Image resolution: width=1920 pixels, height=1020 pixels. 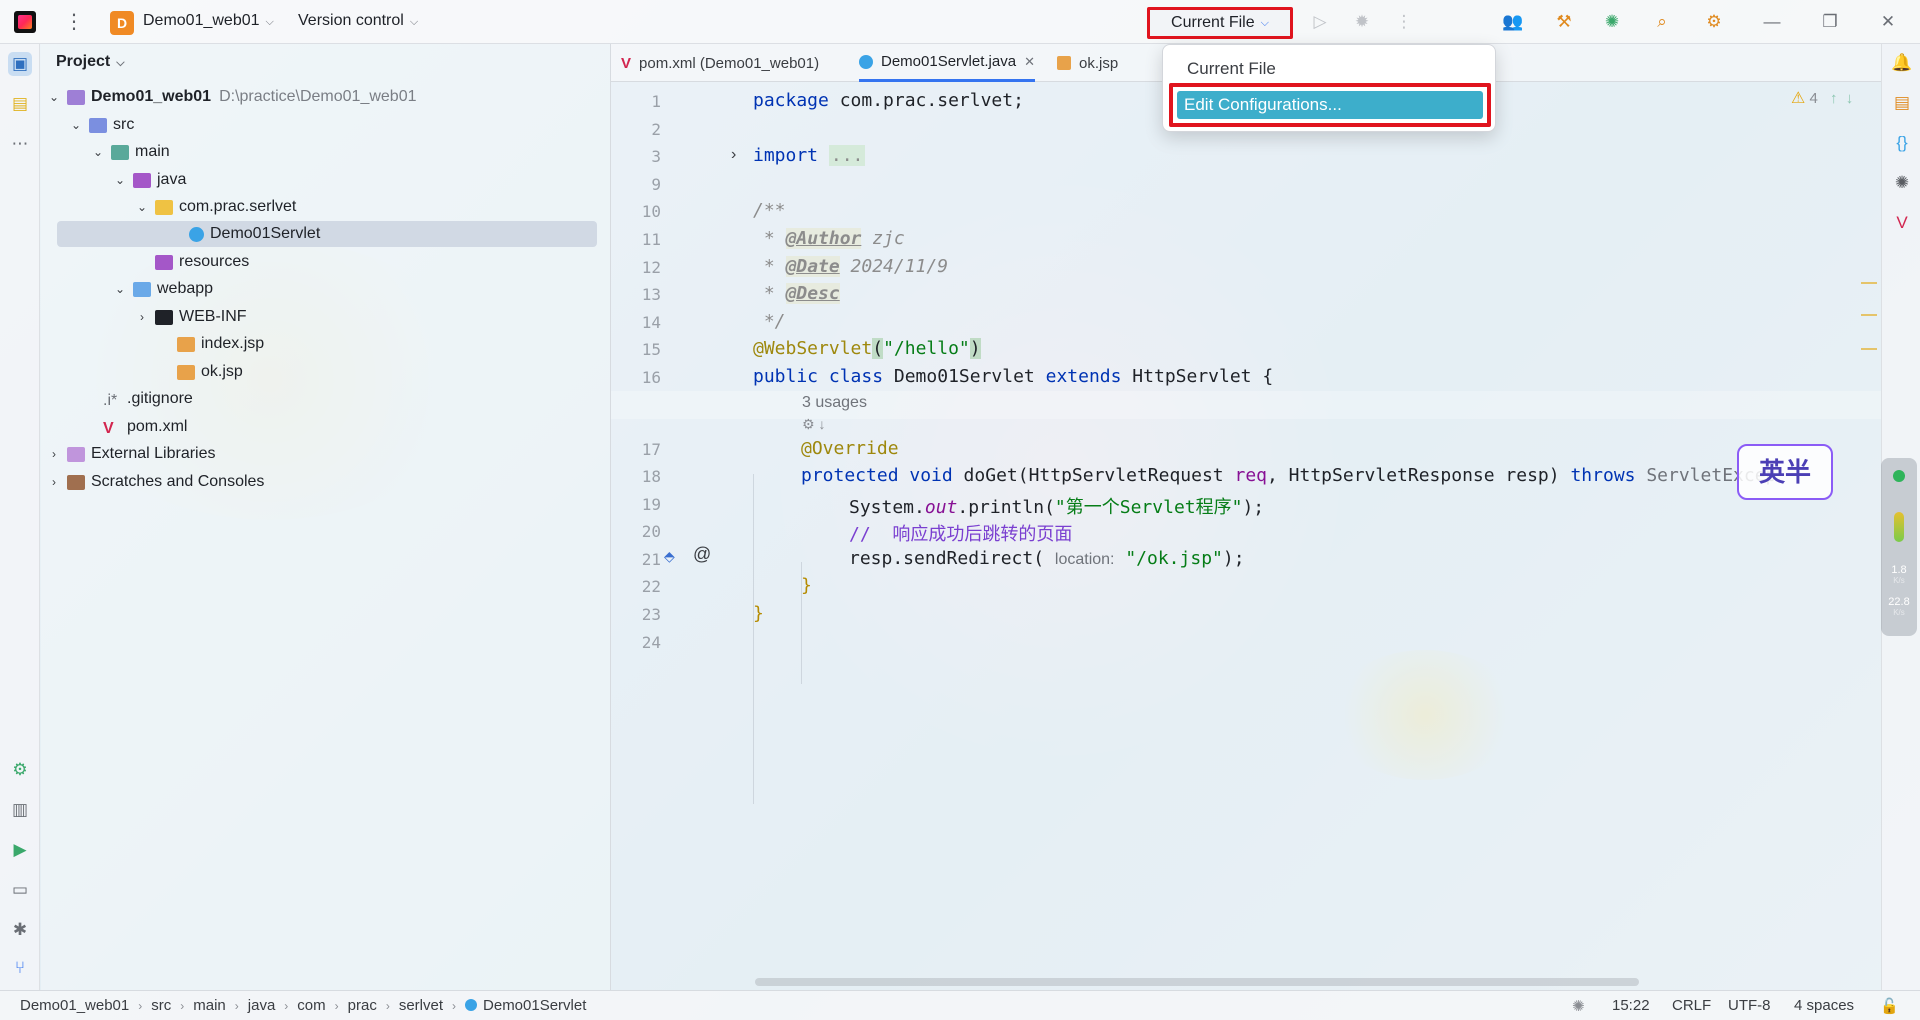 I want to click on tree-item-main: ⌄ main, so click(x=130, y=152).